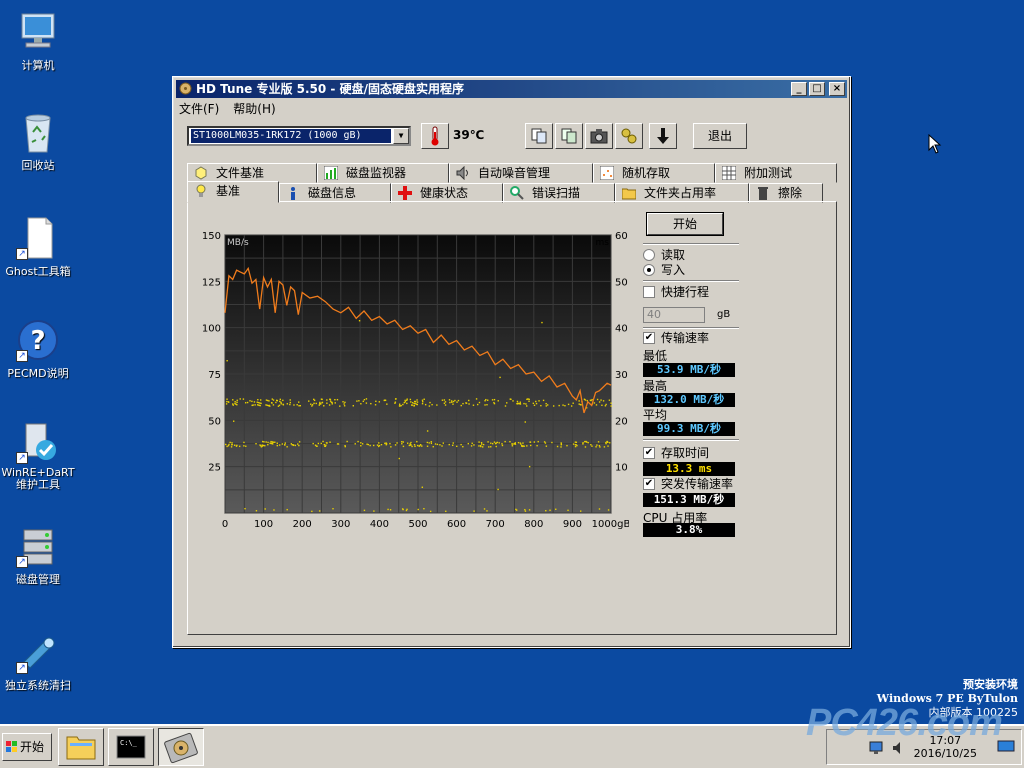 The width and height of the screenshot is (1024, 768). I want to click on menu-file: 文件(F), so click(199, 109).